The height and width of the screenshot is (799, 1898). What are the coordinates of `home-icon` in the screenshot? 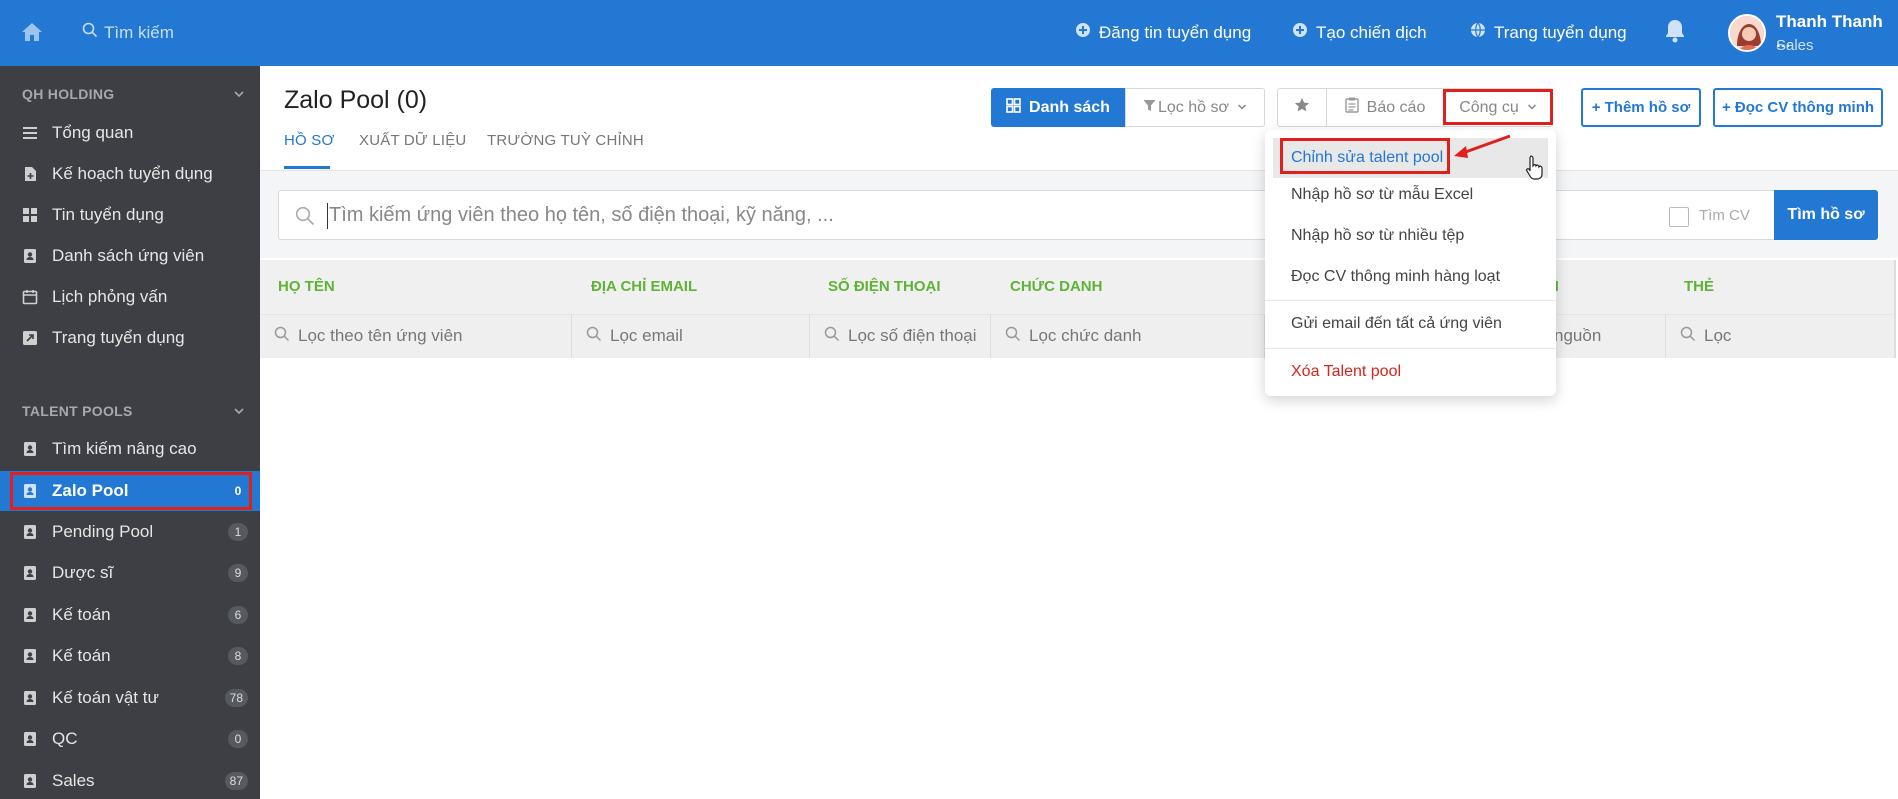 It's located at (32, 32).